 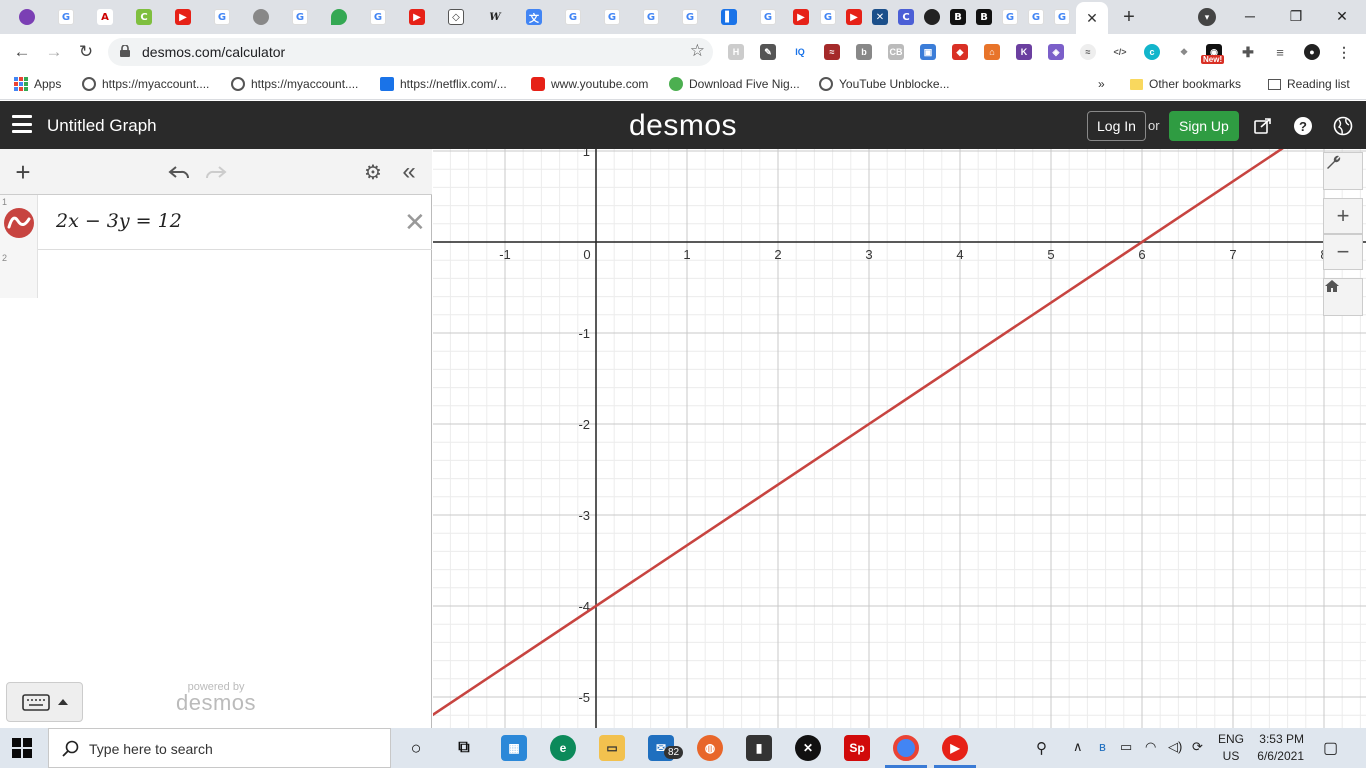 What do you see at coordinates (1078, 747) in the screenshot?
I see `show-hidden-icons-icon: ∧` at bounding box center [1078, 747].